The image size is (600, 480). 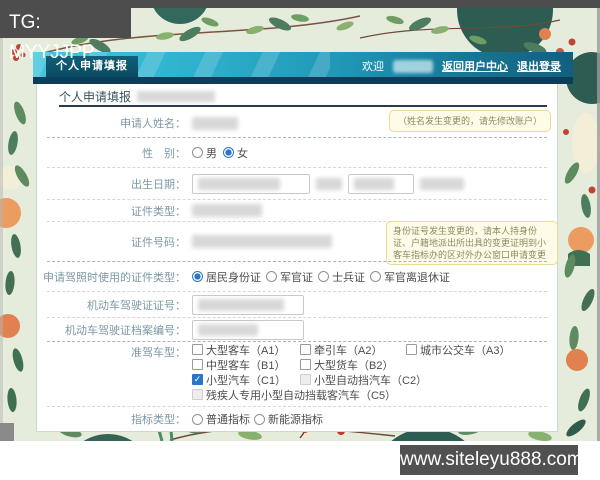 What do you see at coordinates (233, 277) in the screenshot?
I see `option-label: 居民身份证` at bounding box center [233, 277].